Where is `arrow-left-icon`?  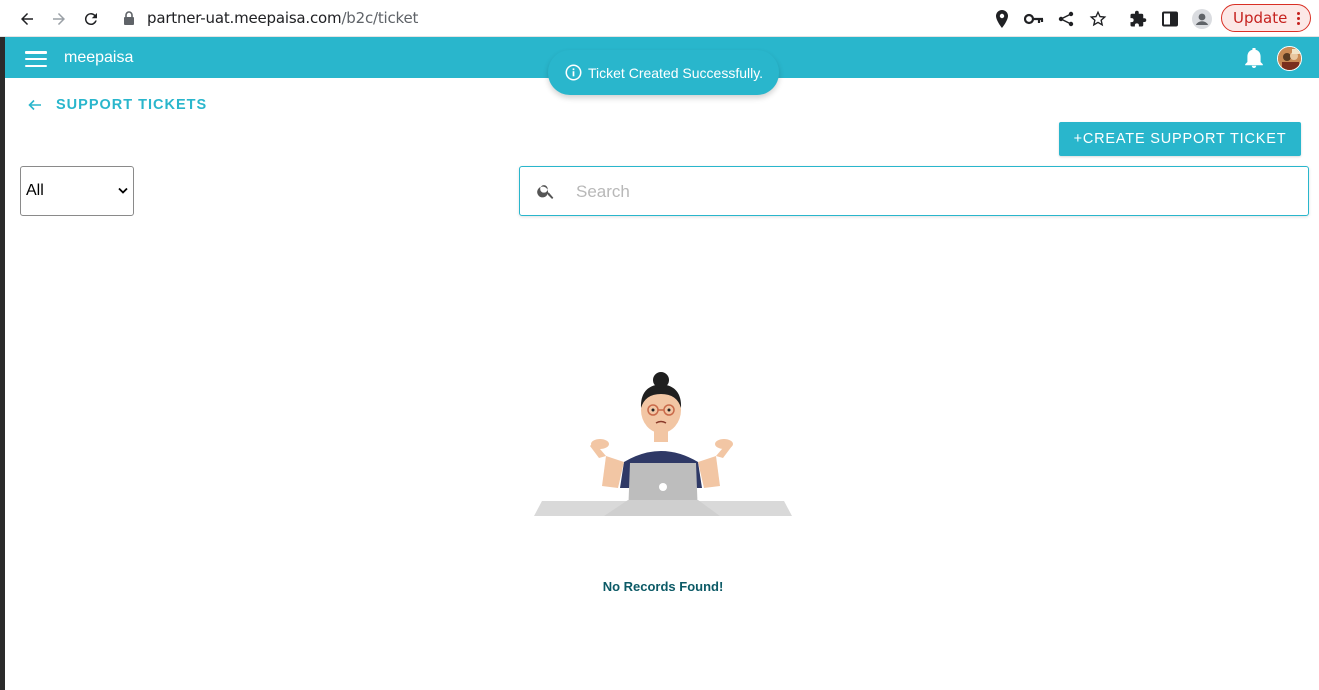
arrow-left-icon is located at coordinates (35, 105).